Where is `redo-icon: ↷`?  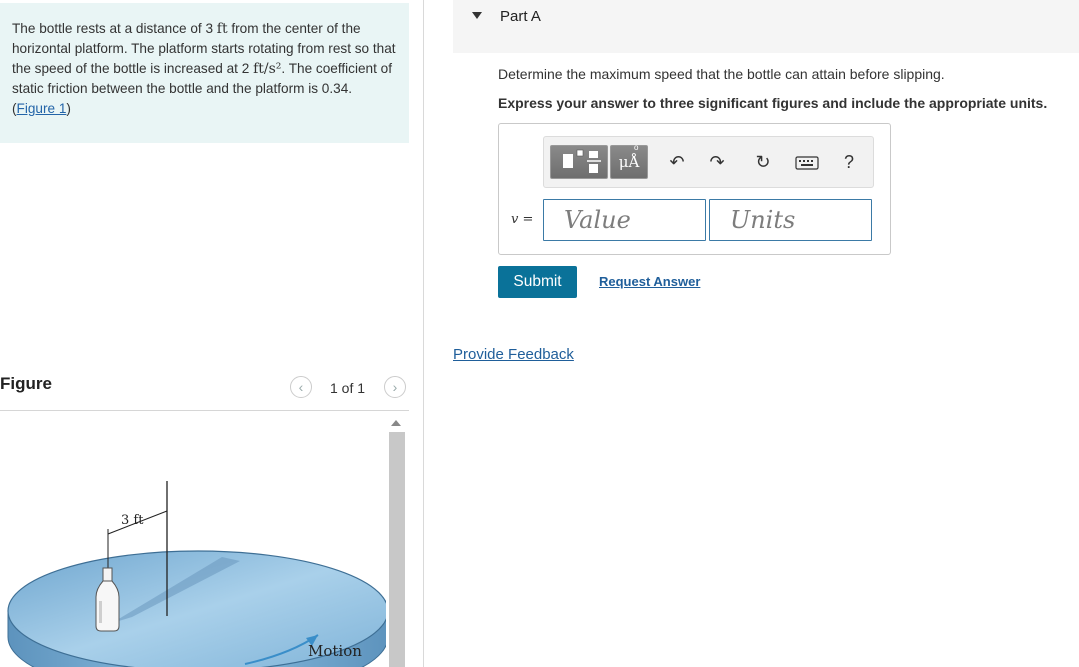
redo-icon: ↷ is located at coordinates (717, 162).